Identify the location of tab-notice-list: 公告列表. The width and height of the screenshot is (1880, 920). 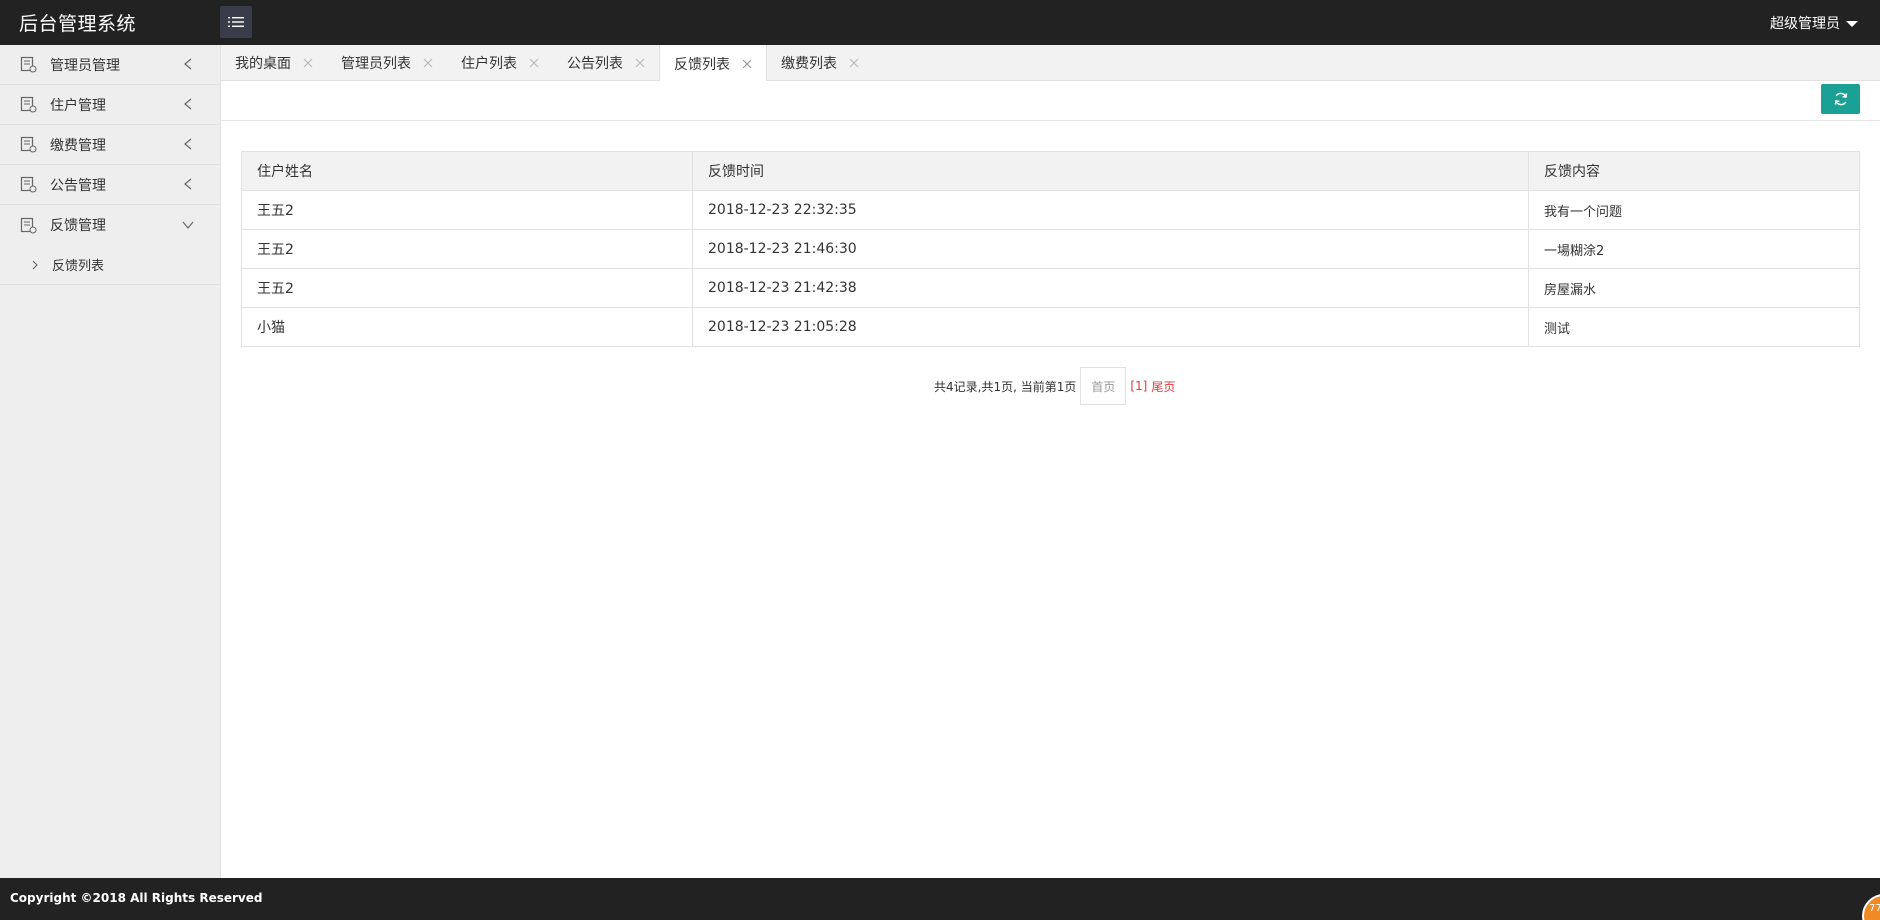
(606, 63).